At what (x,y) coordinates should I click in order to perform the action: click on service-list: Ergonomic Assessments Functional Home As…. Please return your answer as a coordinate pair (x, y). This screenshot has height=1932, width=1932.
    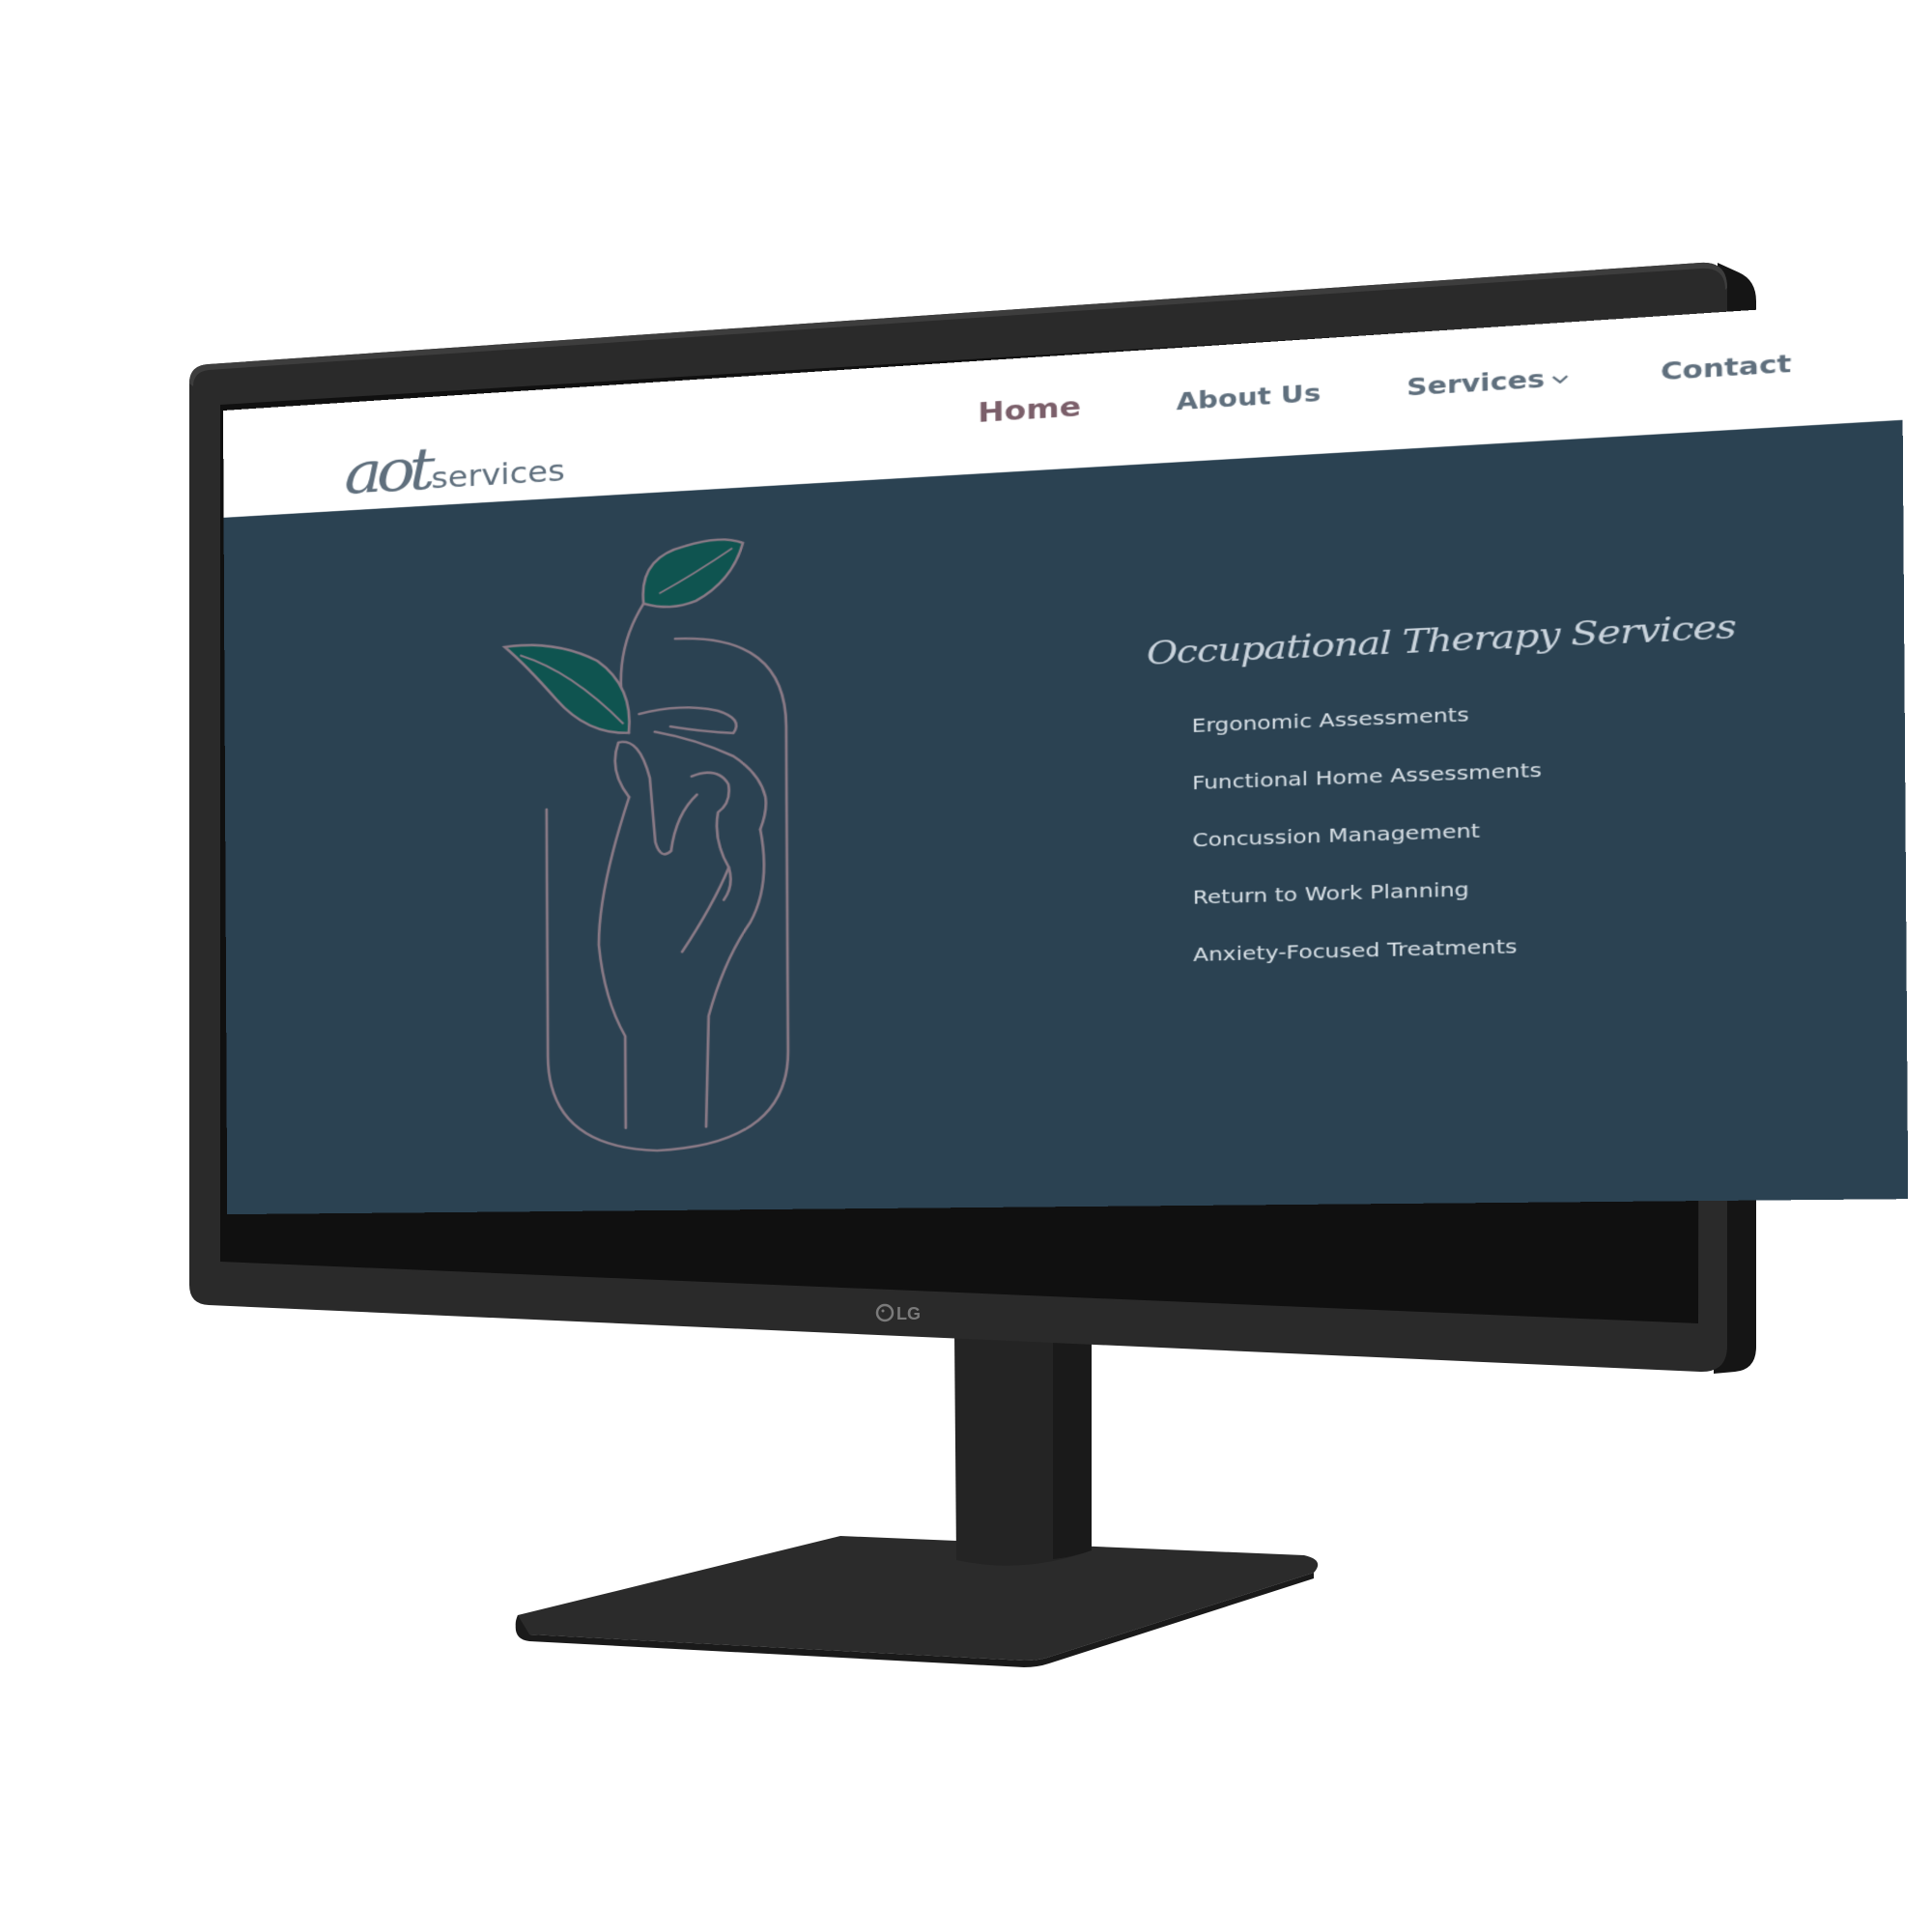
    Looking at the image, I should click on (1368, 849).